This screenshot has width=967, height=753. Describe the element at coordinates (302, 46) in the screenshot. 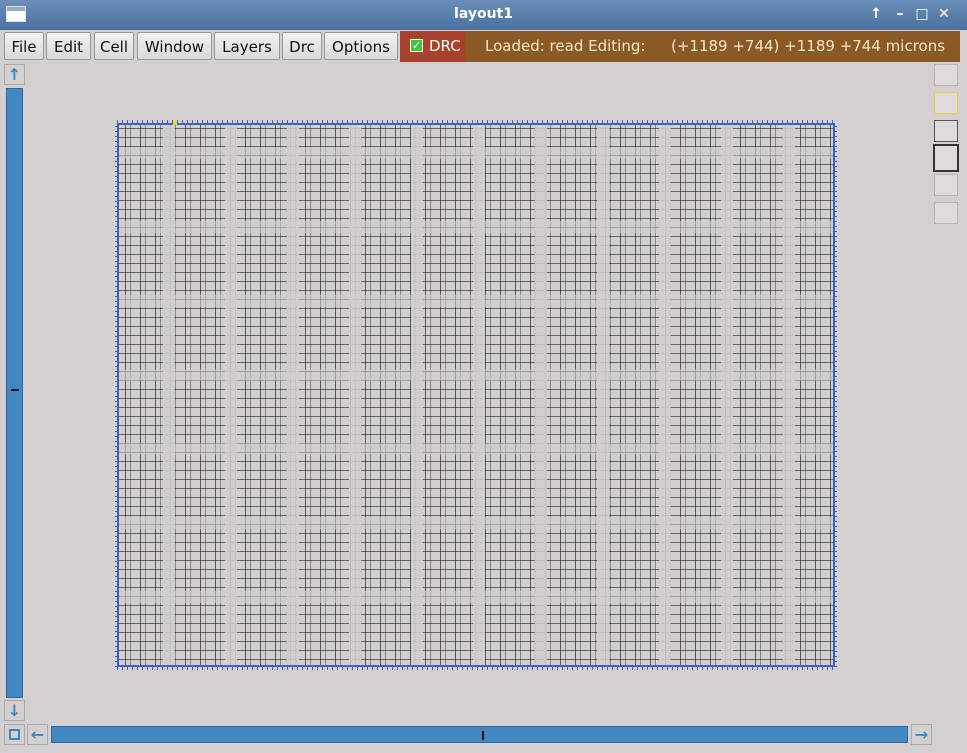

I see `menu-drc: Drc` at that location.